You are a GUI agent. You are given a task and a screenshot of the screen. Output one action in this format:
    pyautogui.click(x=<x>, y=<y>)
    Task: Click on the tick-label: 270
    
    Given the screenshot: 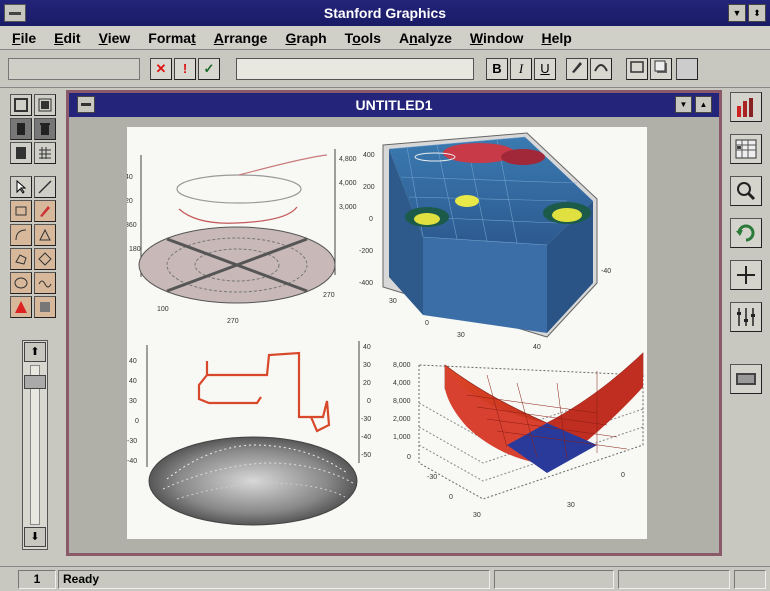 What is the action you would take?
    pyautogui.click(x=233, y=321)
    